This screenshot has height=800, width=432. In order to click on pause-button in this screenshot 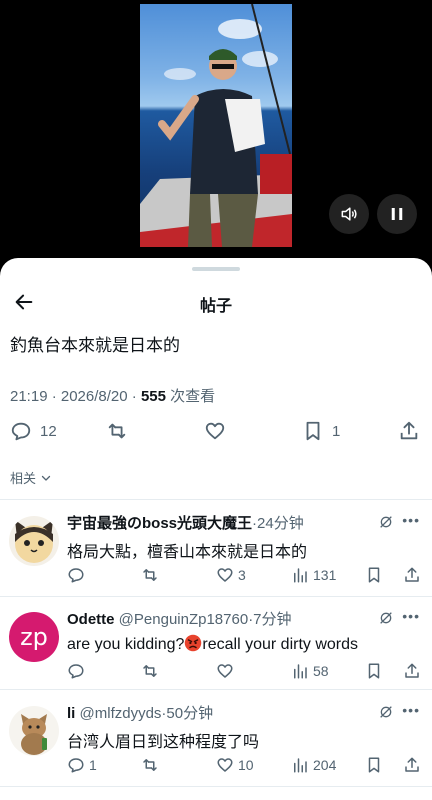, I will do `click(397, 214)`.